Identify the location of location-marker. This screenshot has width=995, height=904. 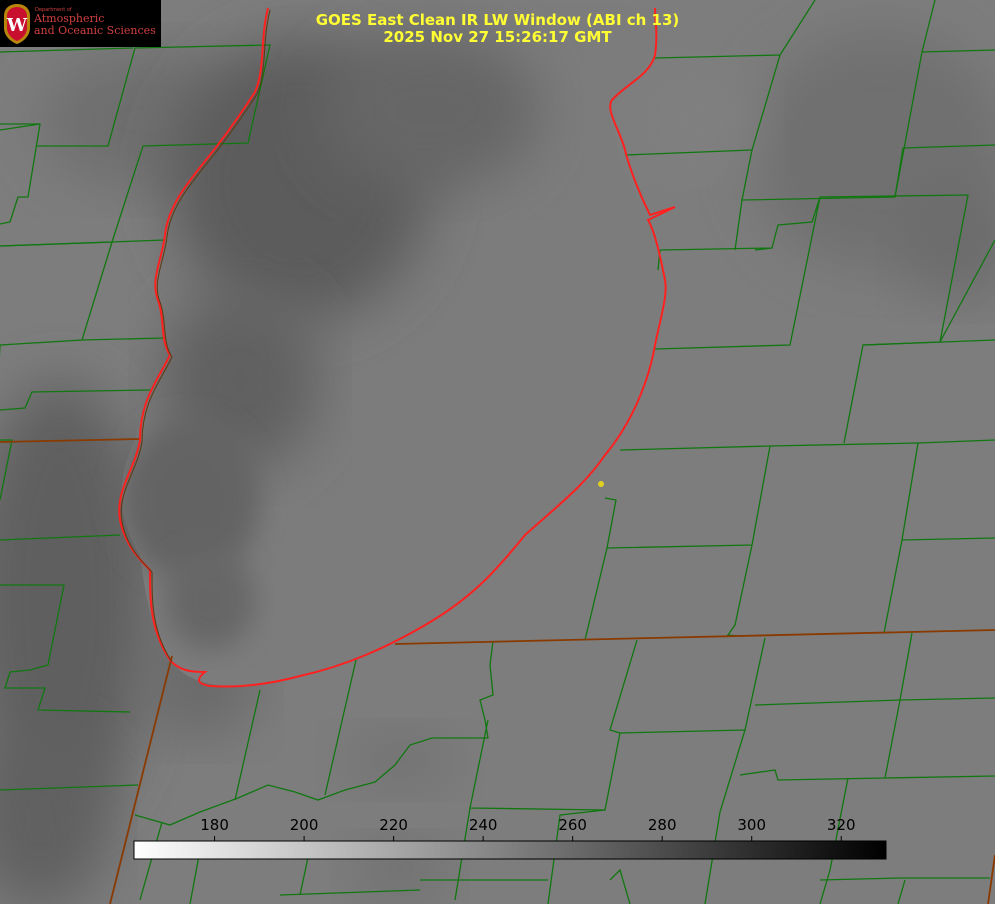
(601, 484).